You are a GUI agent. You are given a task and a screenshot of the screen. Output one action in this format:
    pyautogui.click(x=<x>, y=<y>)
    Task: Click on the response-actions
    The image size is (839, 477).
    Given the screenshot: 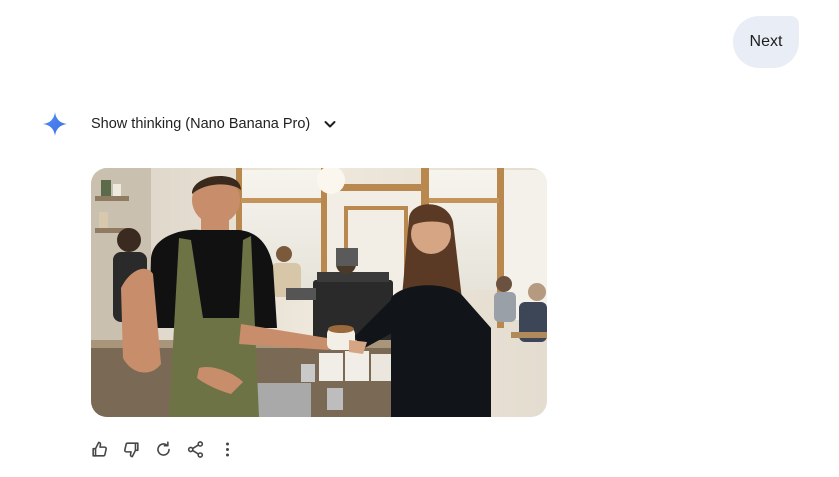 What is the action you would take?
    pyautogui.click(x=163, y=449)
    